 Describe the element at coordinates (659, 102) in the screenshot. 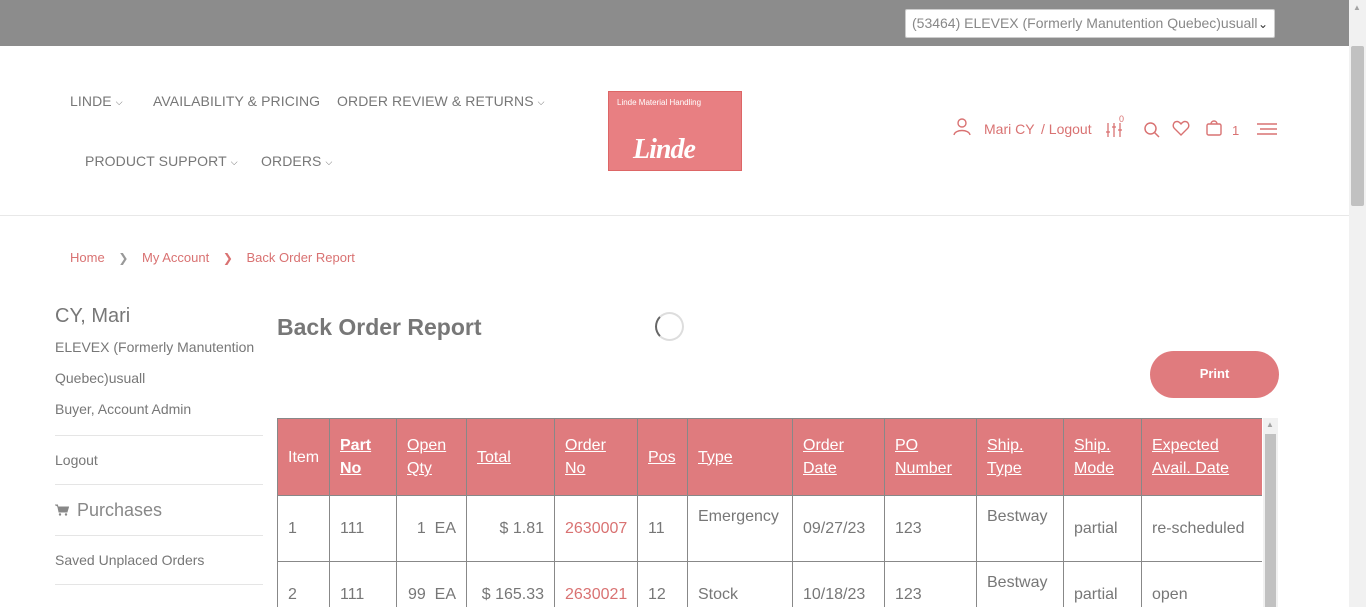

I see `logo-tagline: Linde Material Handling` at that location.